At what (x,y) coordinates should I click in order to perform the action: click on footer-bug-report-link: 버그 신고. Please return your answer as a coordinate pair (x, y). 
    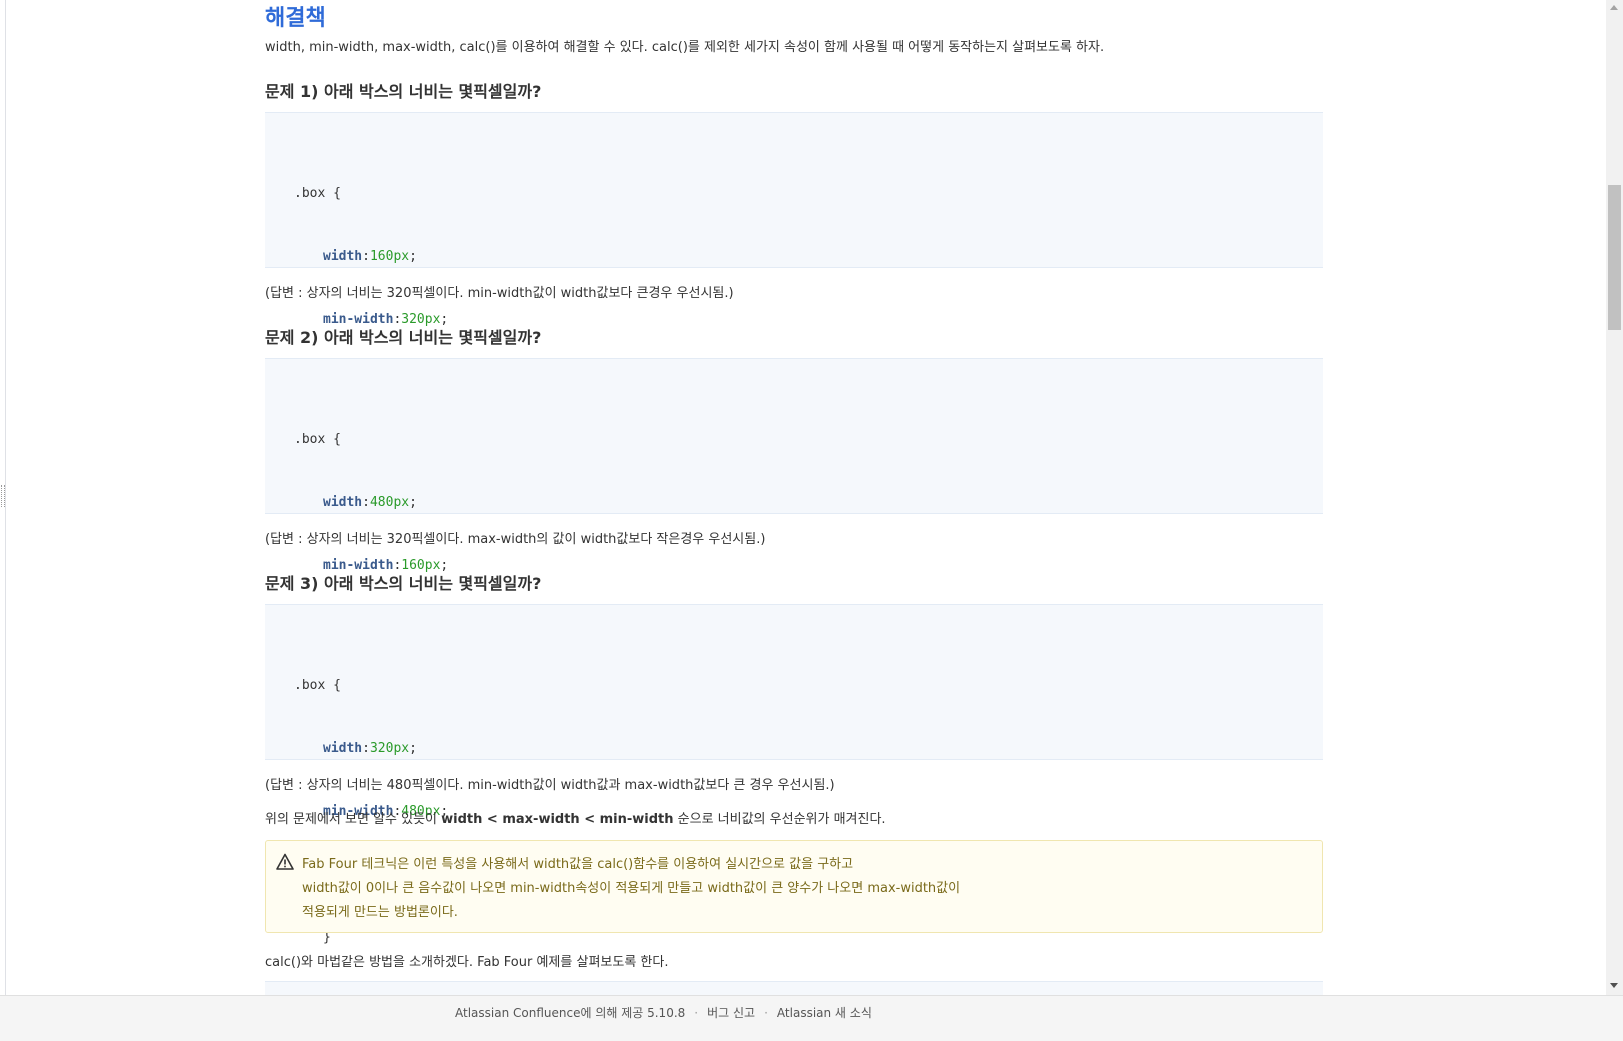
    Looking at the image, I should click on (731, 1013).